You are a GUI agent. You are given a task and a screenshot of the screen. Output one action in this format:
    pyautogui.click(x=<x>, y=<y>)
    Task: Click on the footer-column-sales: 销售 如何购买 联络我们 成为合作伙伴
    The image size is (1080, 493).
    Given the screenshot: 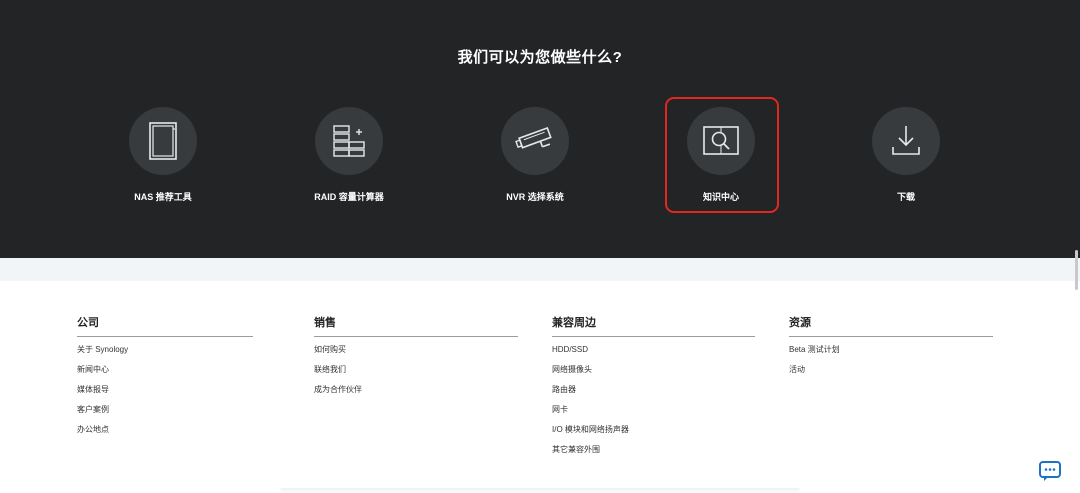 What is the action you would take?
    pyautogui.click(x=416, y=359)
    